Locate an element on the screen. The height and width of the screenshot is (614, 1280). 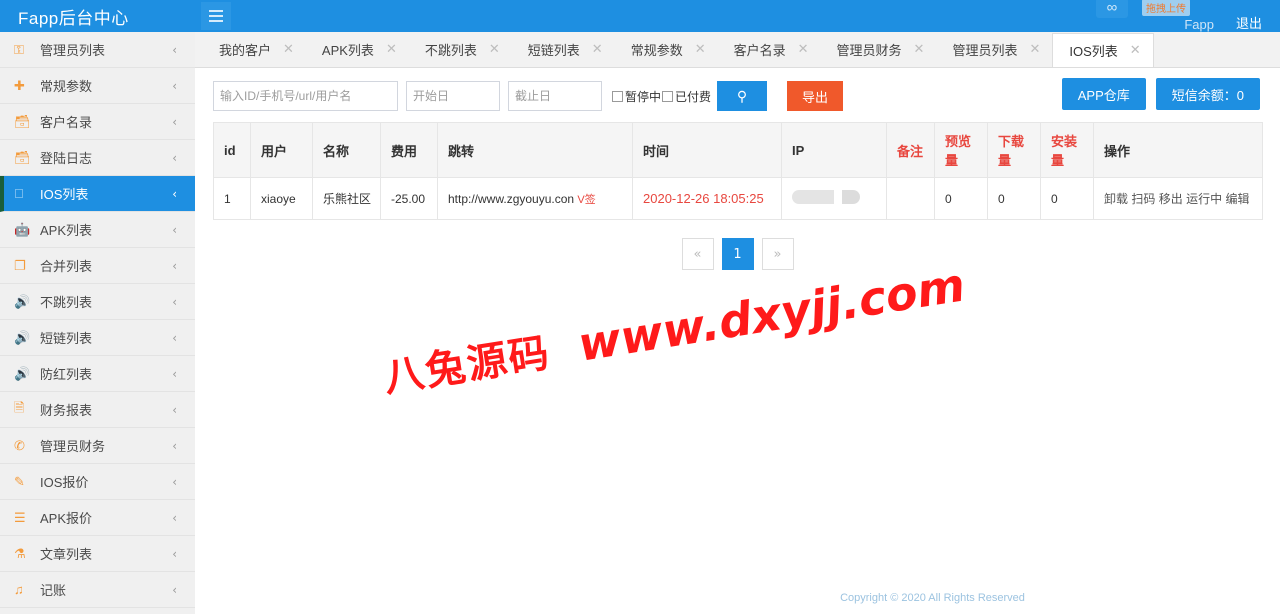
row-name: 乐熊社区 is located at coordinates (346, 198).